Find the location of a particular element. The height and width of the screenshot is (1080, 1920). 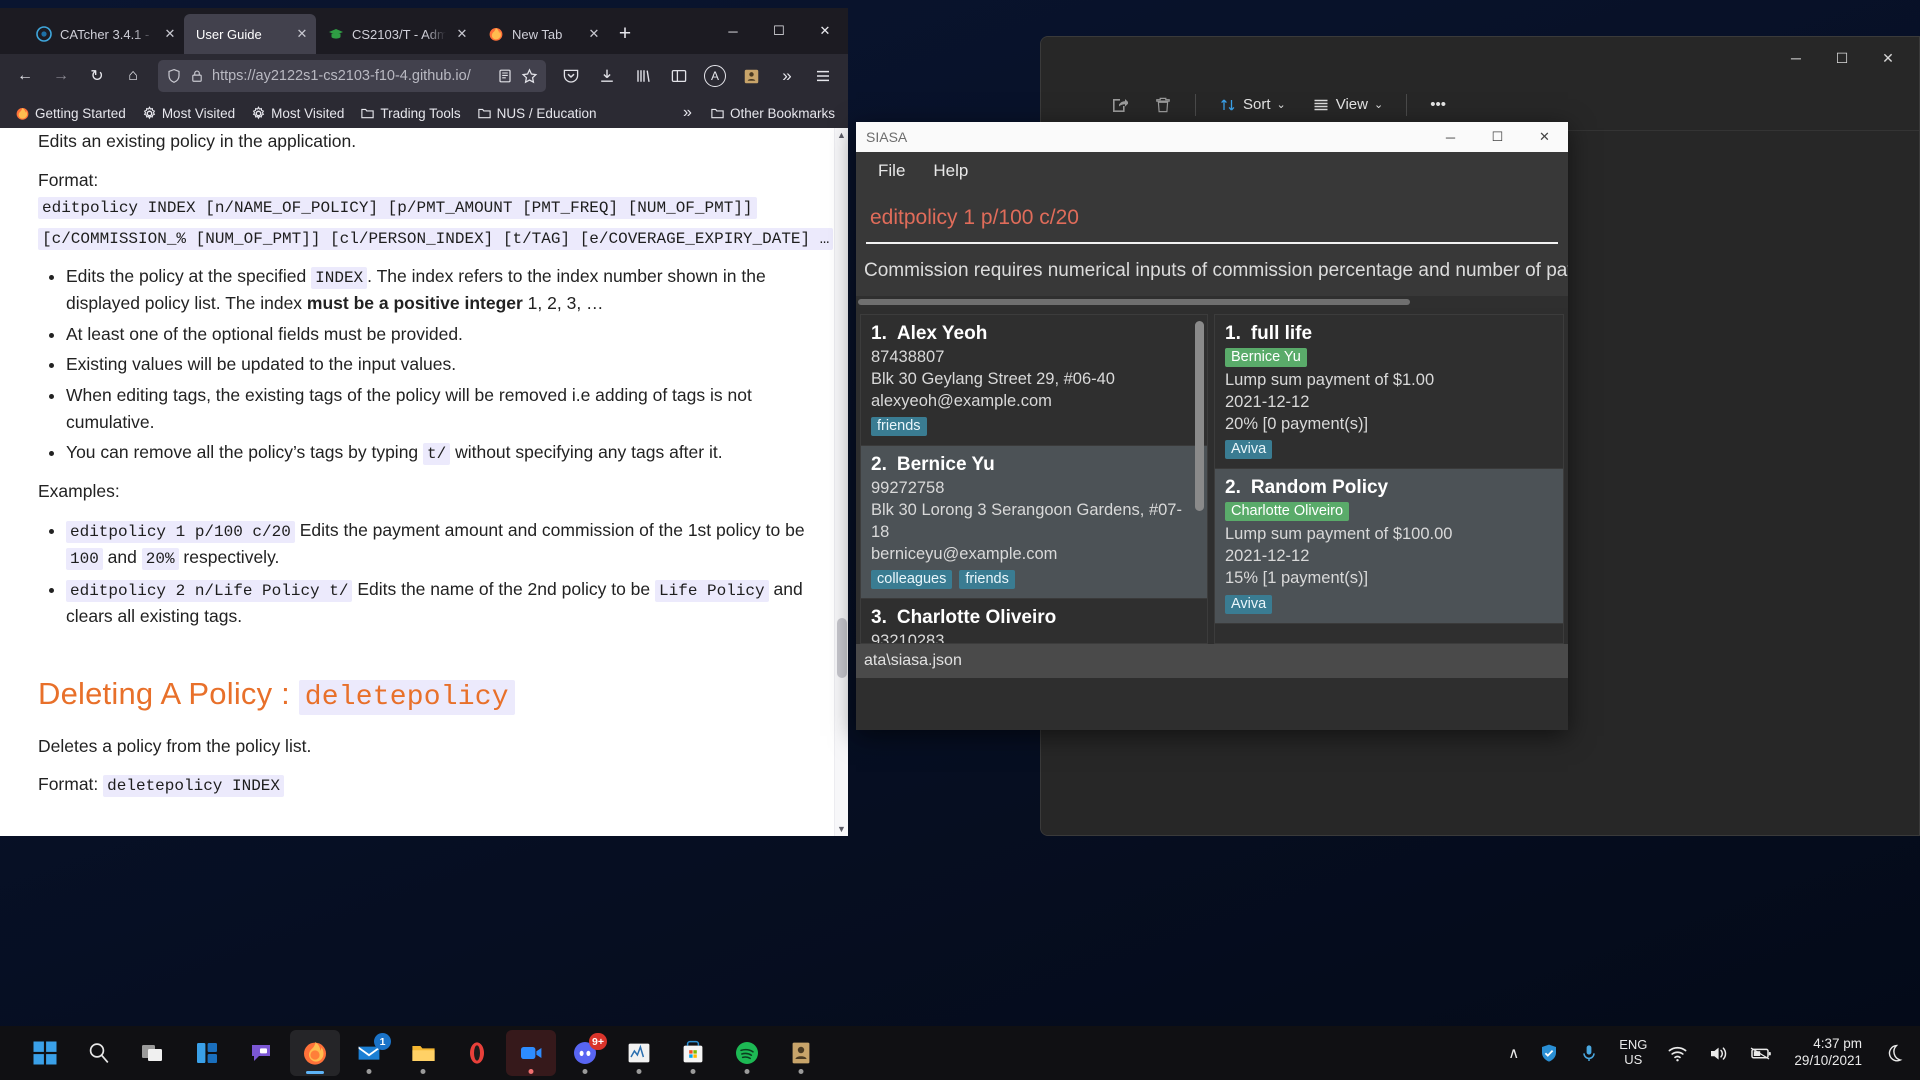

tray-overflow-button: ∧ is located at coordinates (1513, 1053).